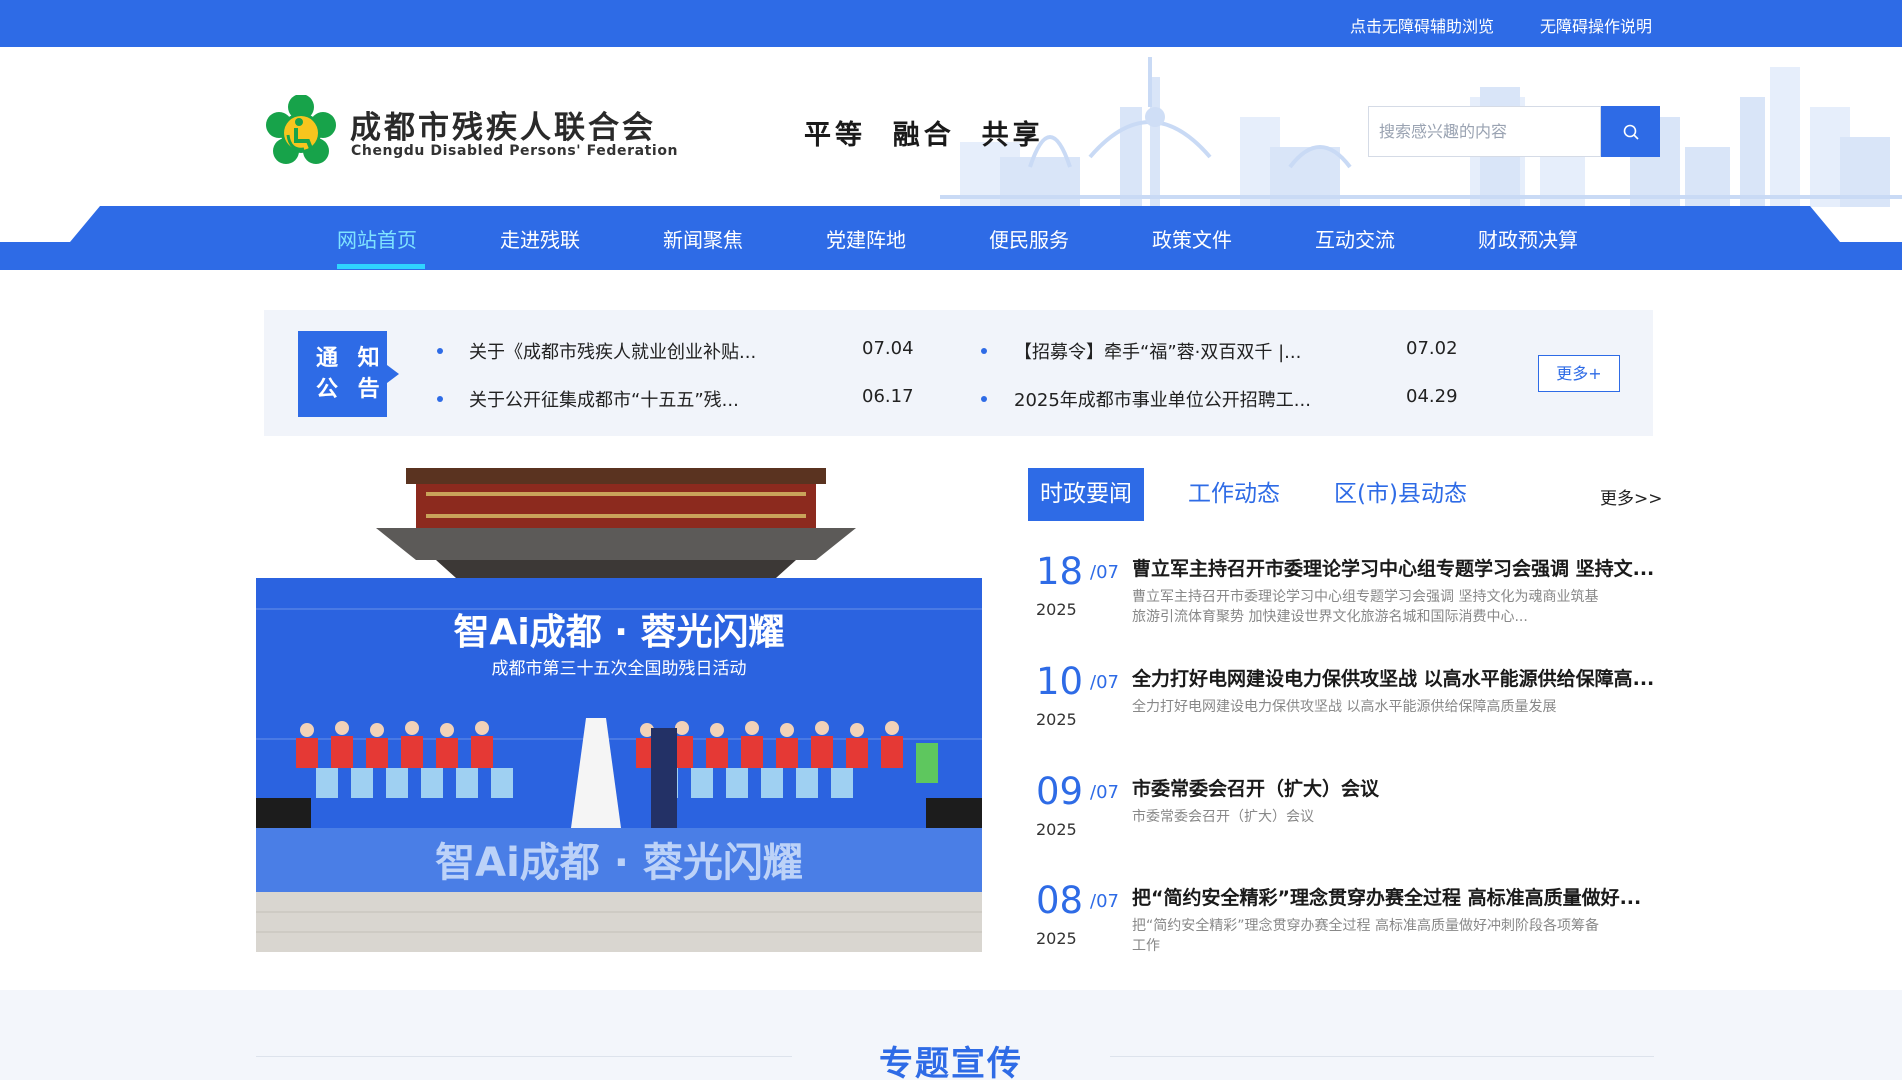 This screenshot has width=1902, height=1080. I want to click on special-topics-section: 专题宣传, so click(951, 1035).